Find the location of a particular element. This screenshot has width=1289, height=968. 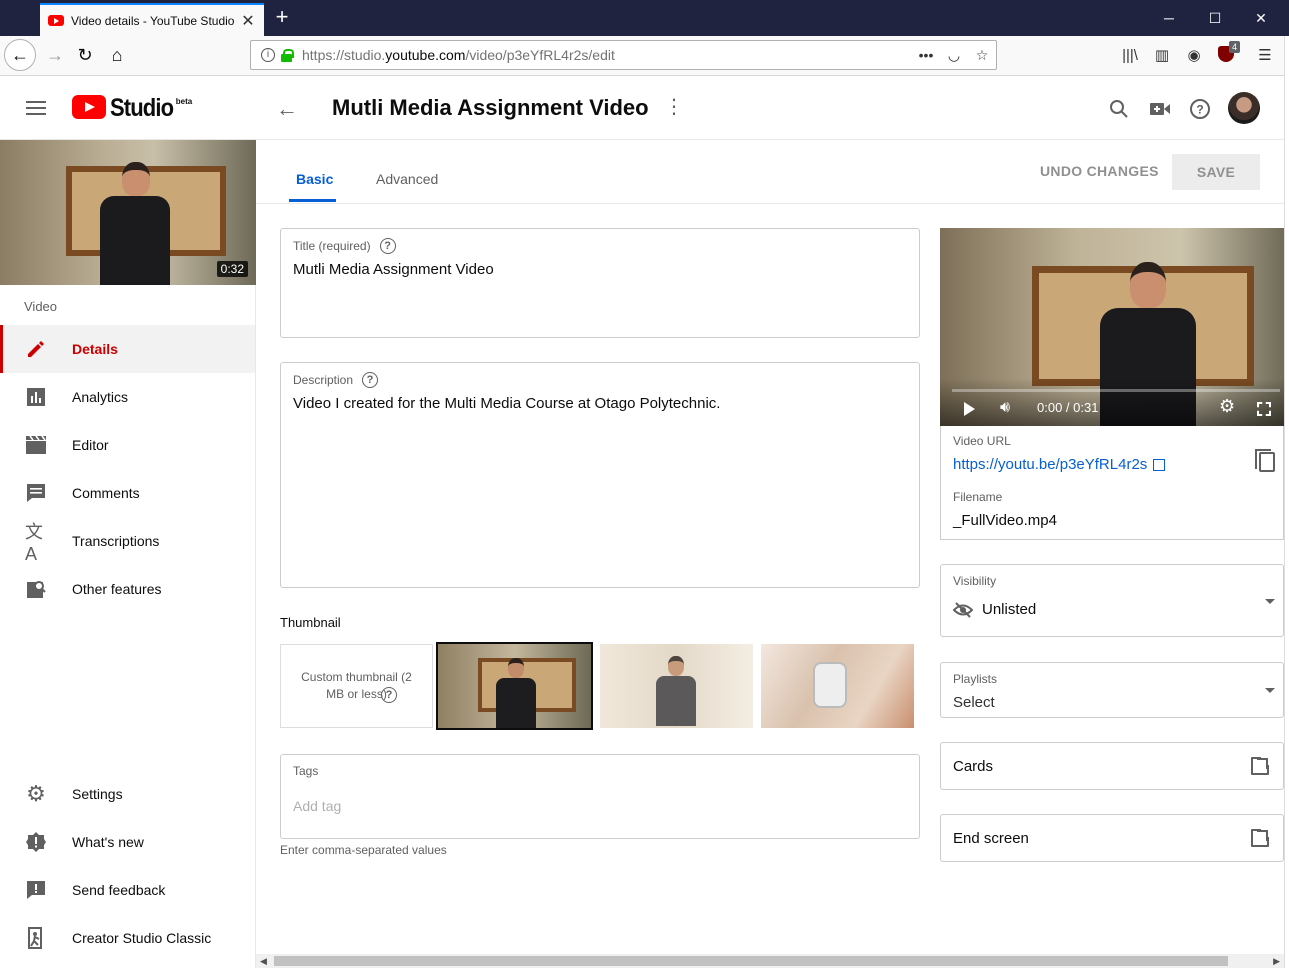

tab-basic: Basic is located at coordinates (314, 179).